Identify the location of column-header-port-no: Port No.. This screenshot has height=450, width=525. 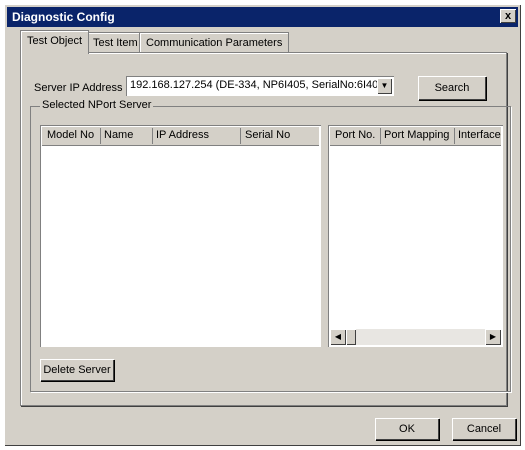
(355, 135).